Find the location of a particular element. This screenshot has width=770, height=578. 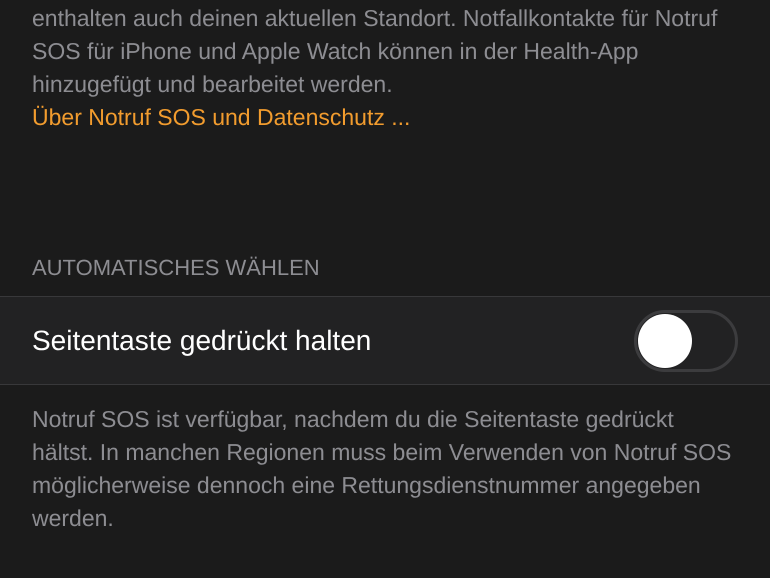

setting-label: Seitentaste gedrückt halten is located at coordinates (202, 341).